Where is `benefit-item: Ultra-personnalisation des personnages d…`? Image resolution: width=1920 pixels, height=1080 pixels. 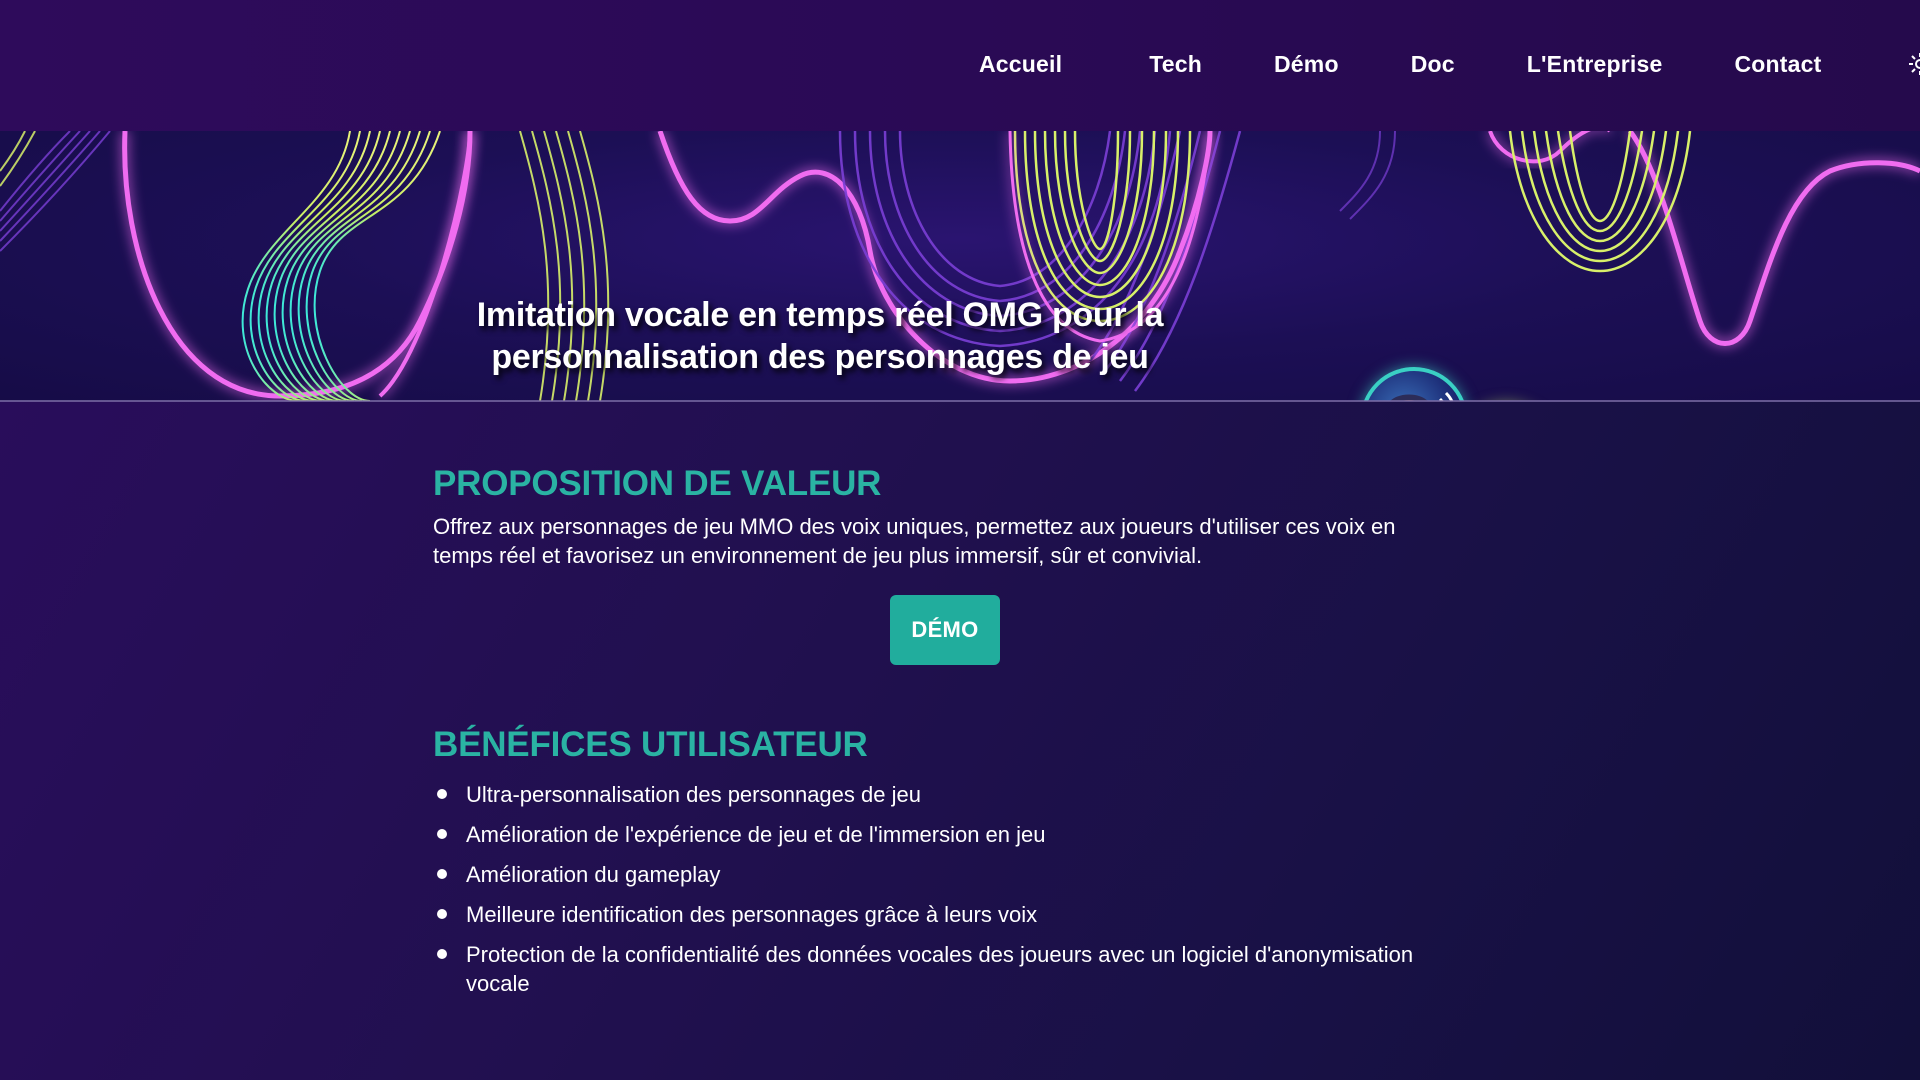 benefit-item: Ultra-personnalisation des personnages d… is located at coordinates (933, 794).